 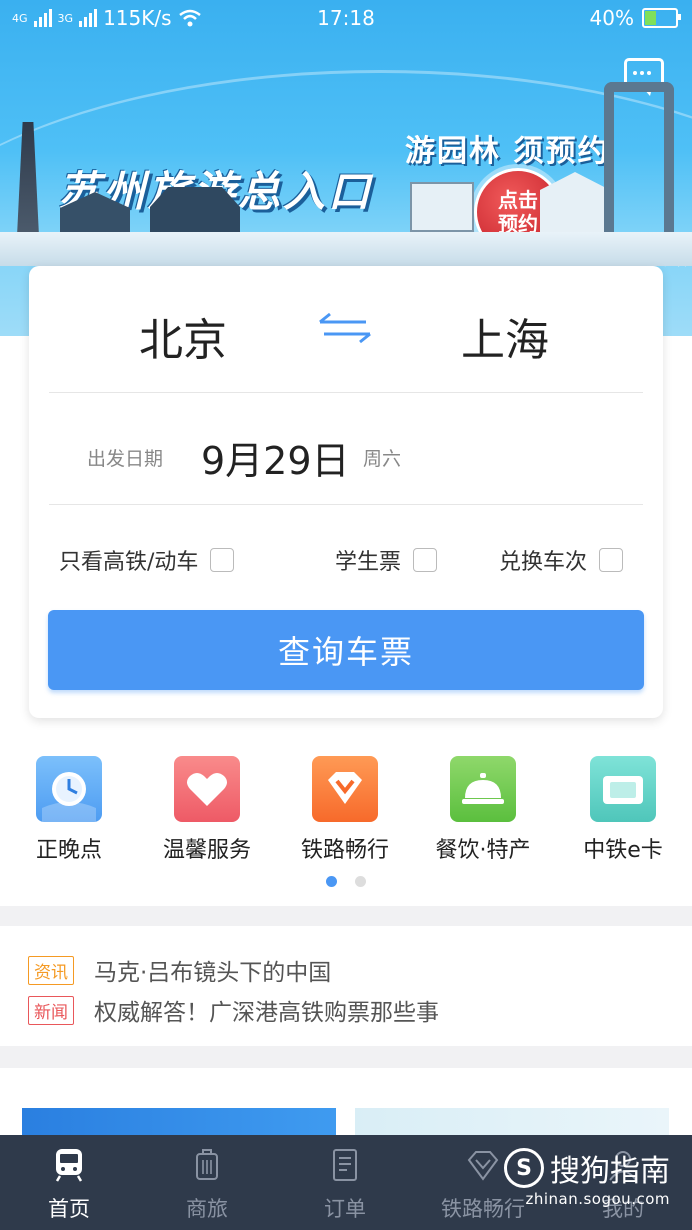 I want to click on tab-business-travel: 商旅, so click(x=207, y=1182).